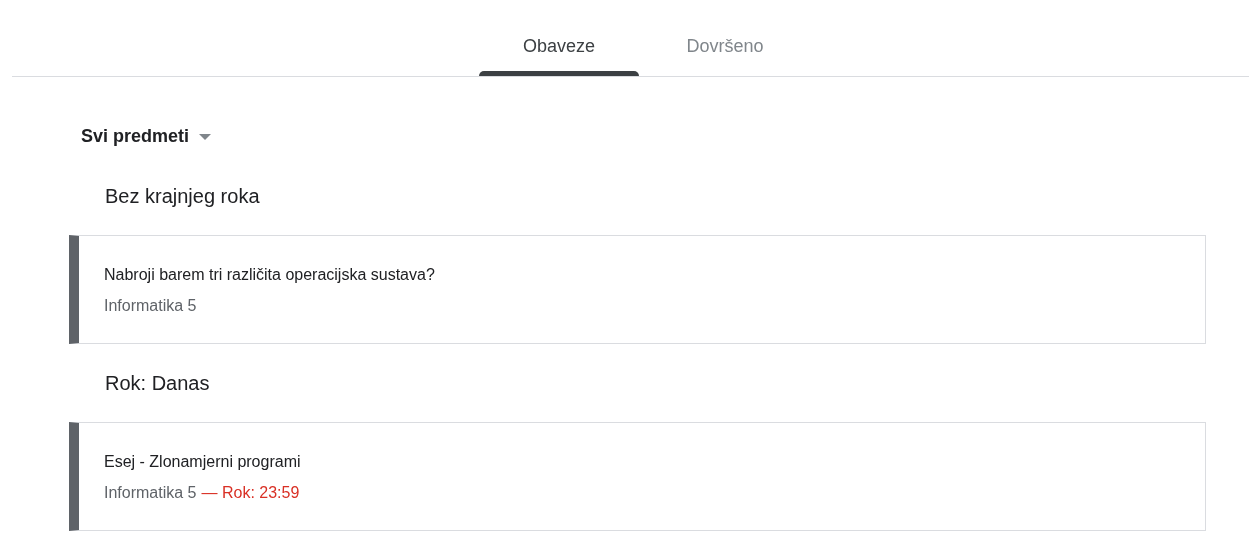  What do you see at coordinates (725, 38) in the screenshot?
I see `tab: Dovršeno` at bounding box center [725, 38].